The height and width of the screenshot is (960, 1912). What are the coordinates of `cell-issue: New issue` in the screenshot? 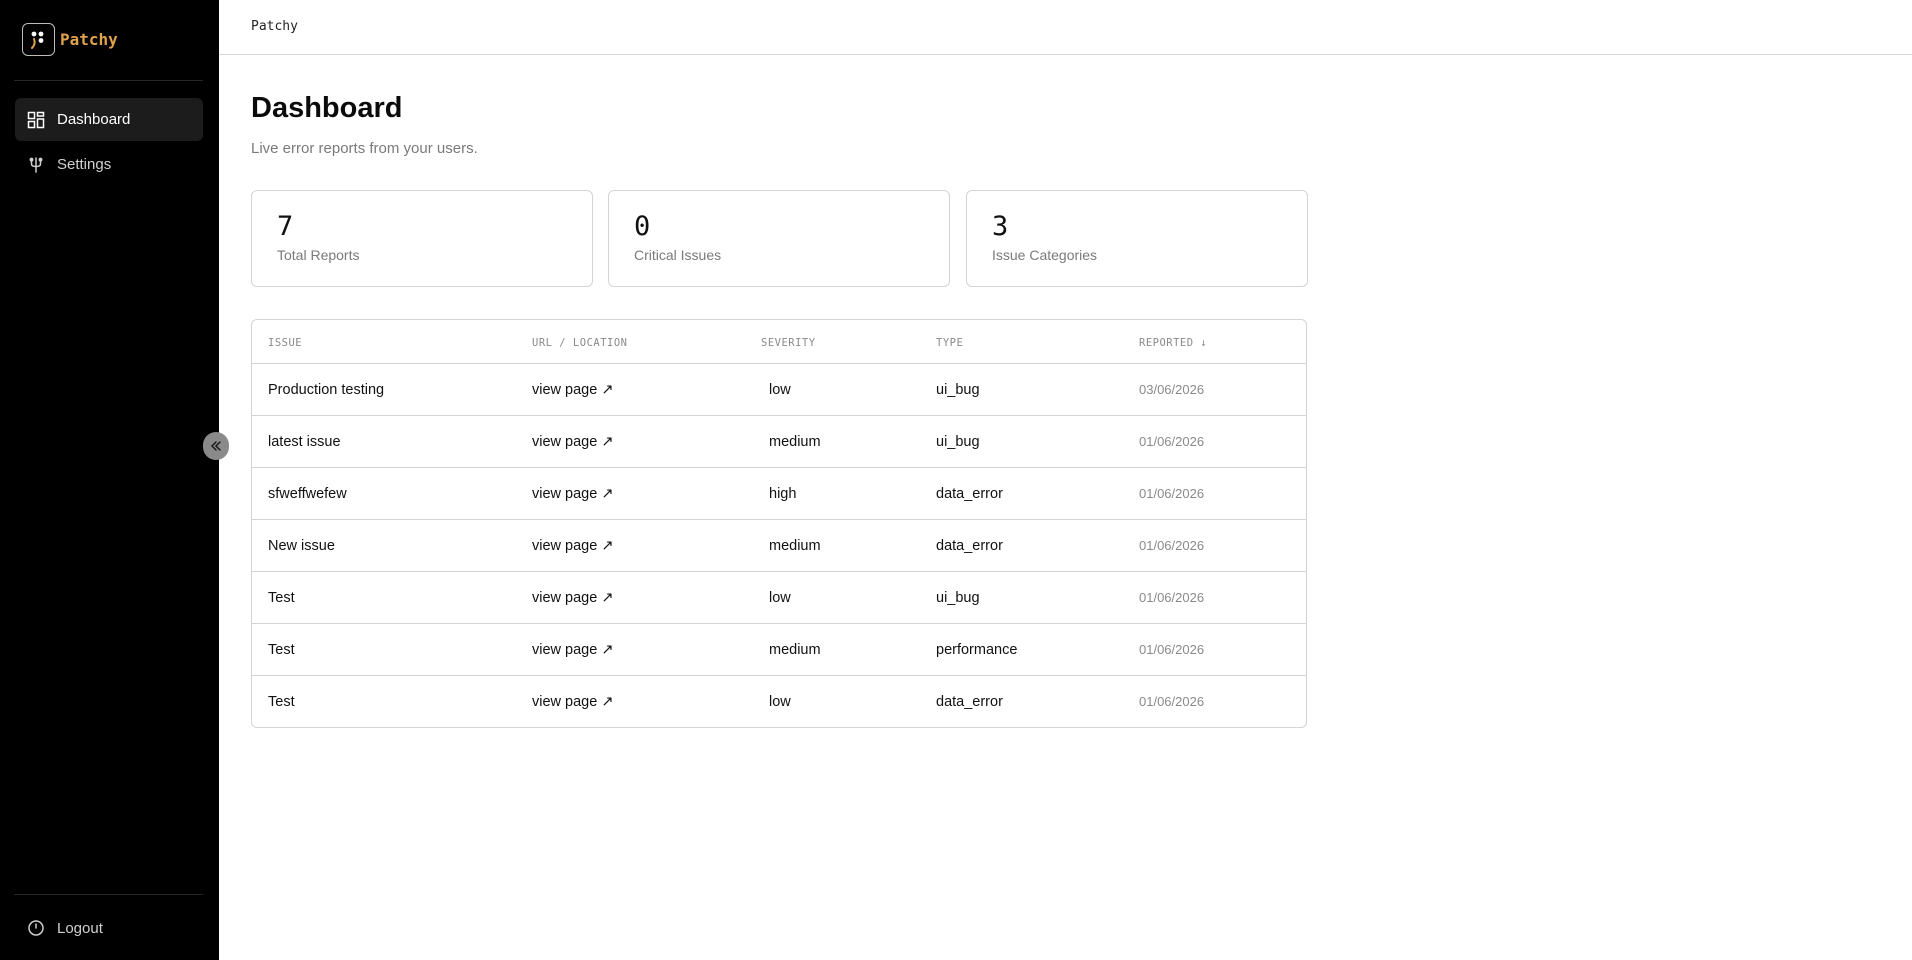 It's located at (301, 546).